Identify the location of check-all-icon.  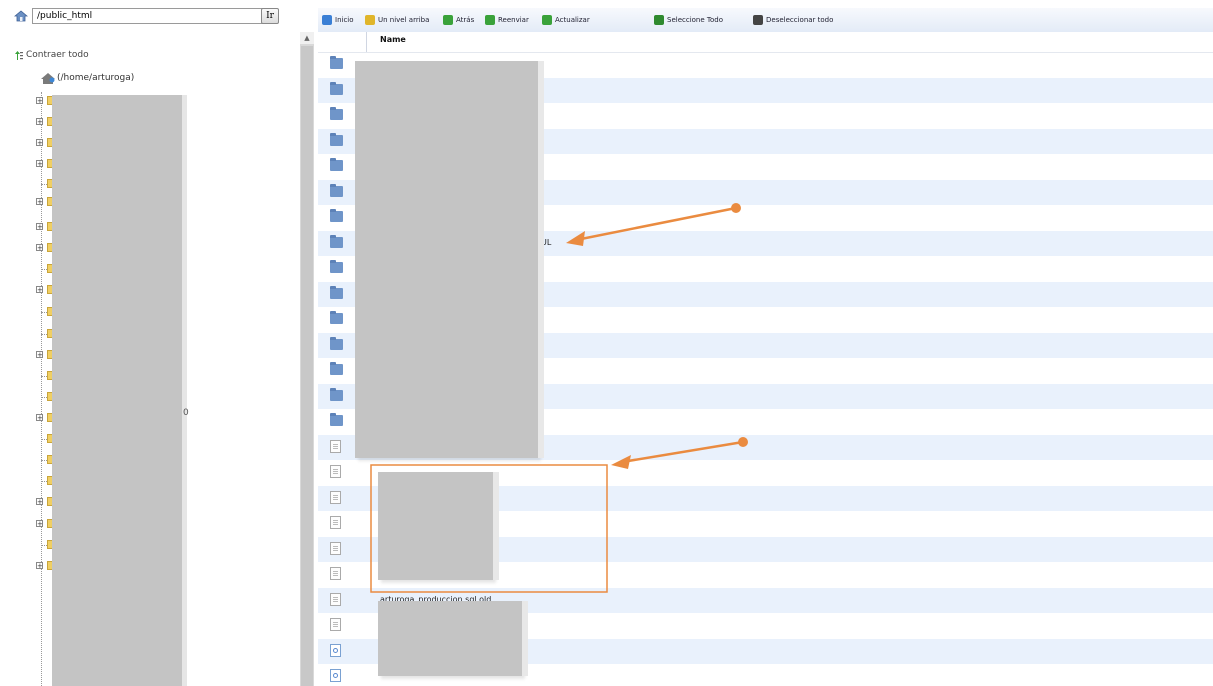
(659, 20).